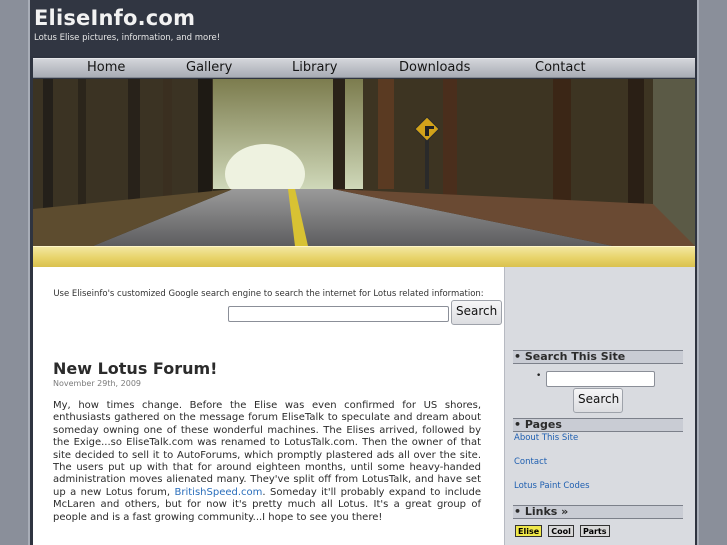 The height and width of the screenshot is (545, 727). What do you see at coordinates (529, 531) in the screenshot?
I see `badge-elise: Elise` at bounding box center [529, 531].